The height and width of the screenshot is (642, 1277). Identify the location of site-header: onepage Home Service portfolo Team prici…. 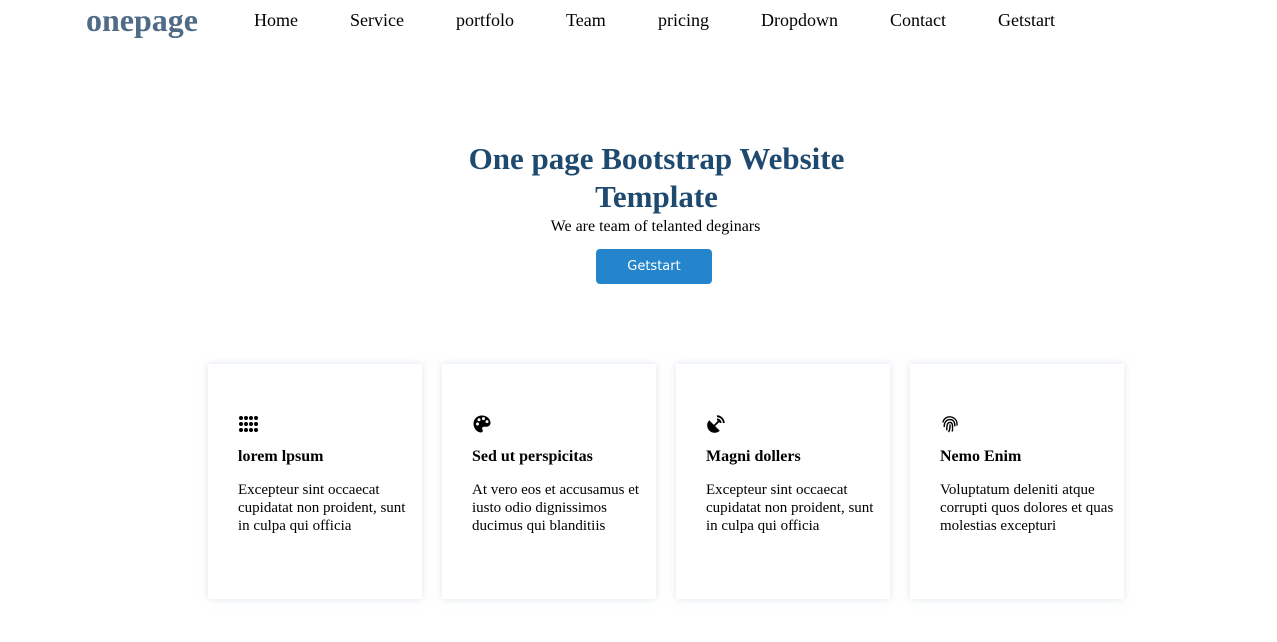
(638, 20).